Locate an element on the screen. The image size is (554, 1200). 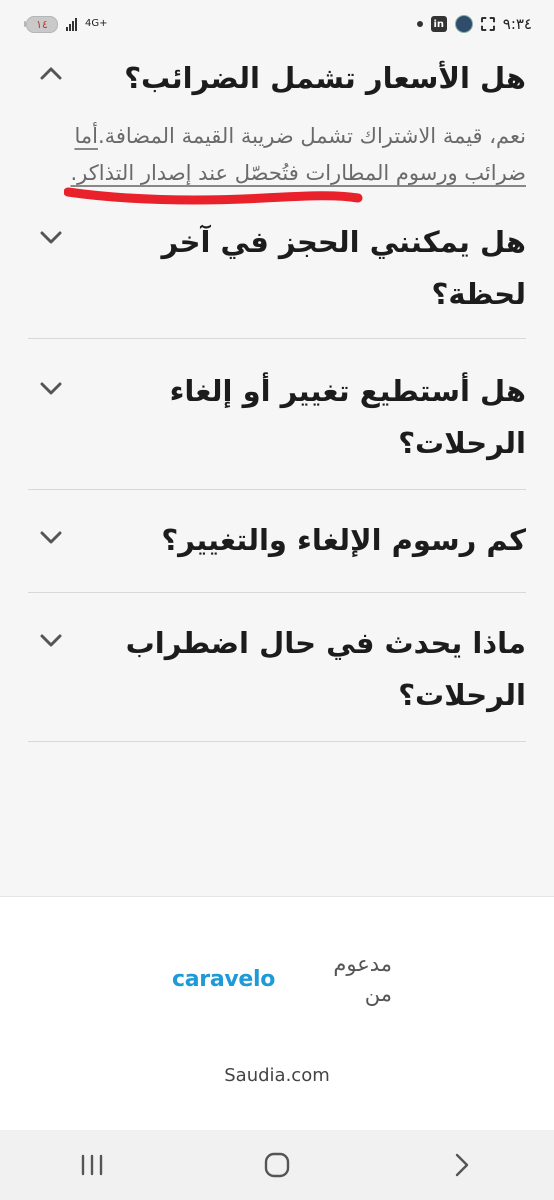
faq-item: ماذا يحدث في حال اضطراب الرحلات؟ is located at coordinates (277, 667).